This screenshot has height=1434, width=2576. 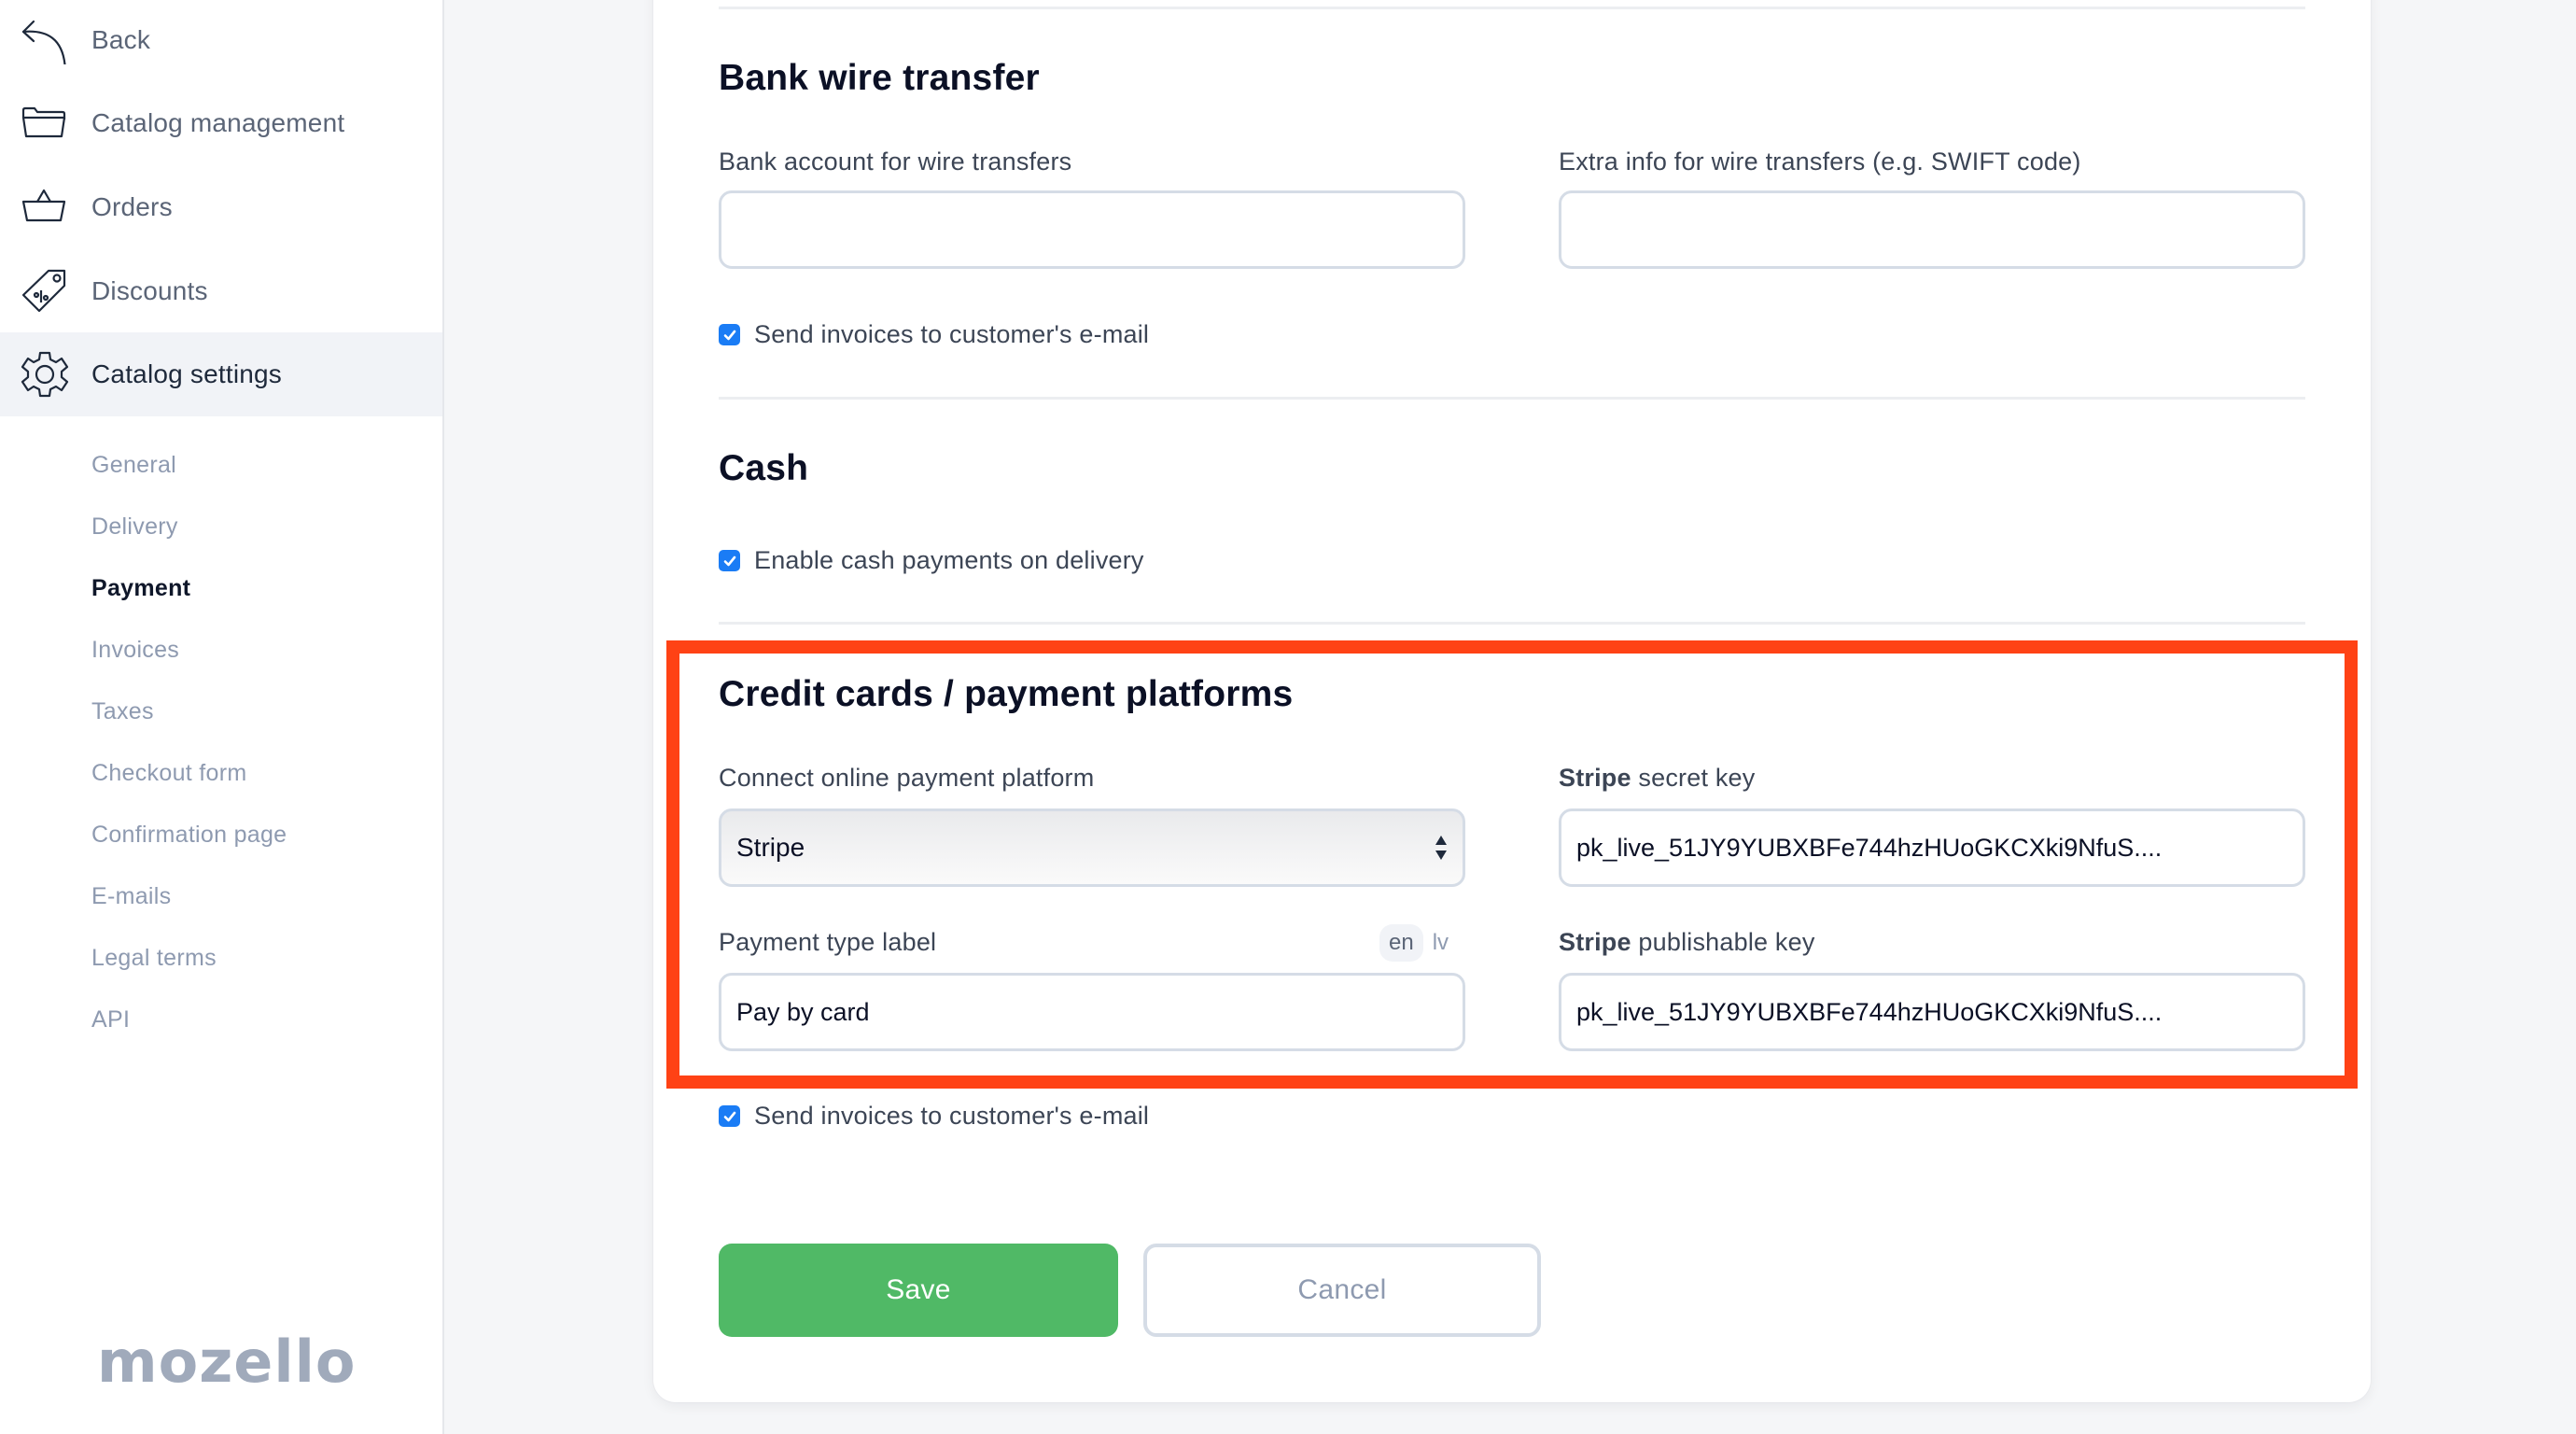 I want to click on bank-account-input, so click(x=1092, y=229).